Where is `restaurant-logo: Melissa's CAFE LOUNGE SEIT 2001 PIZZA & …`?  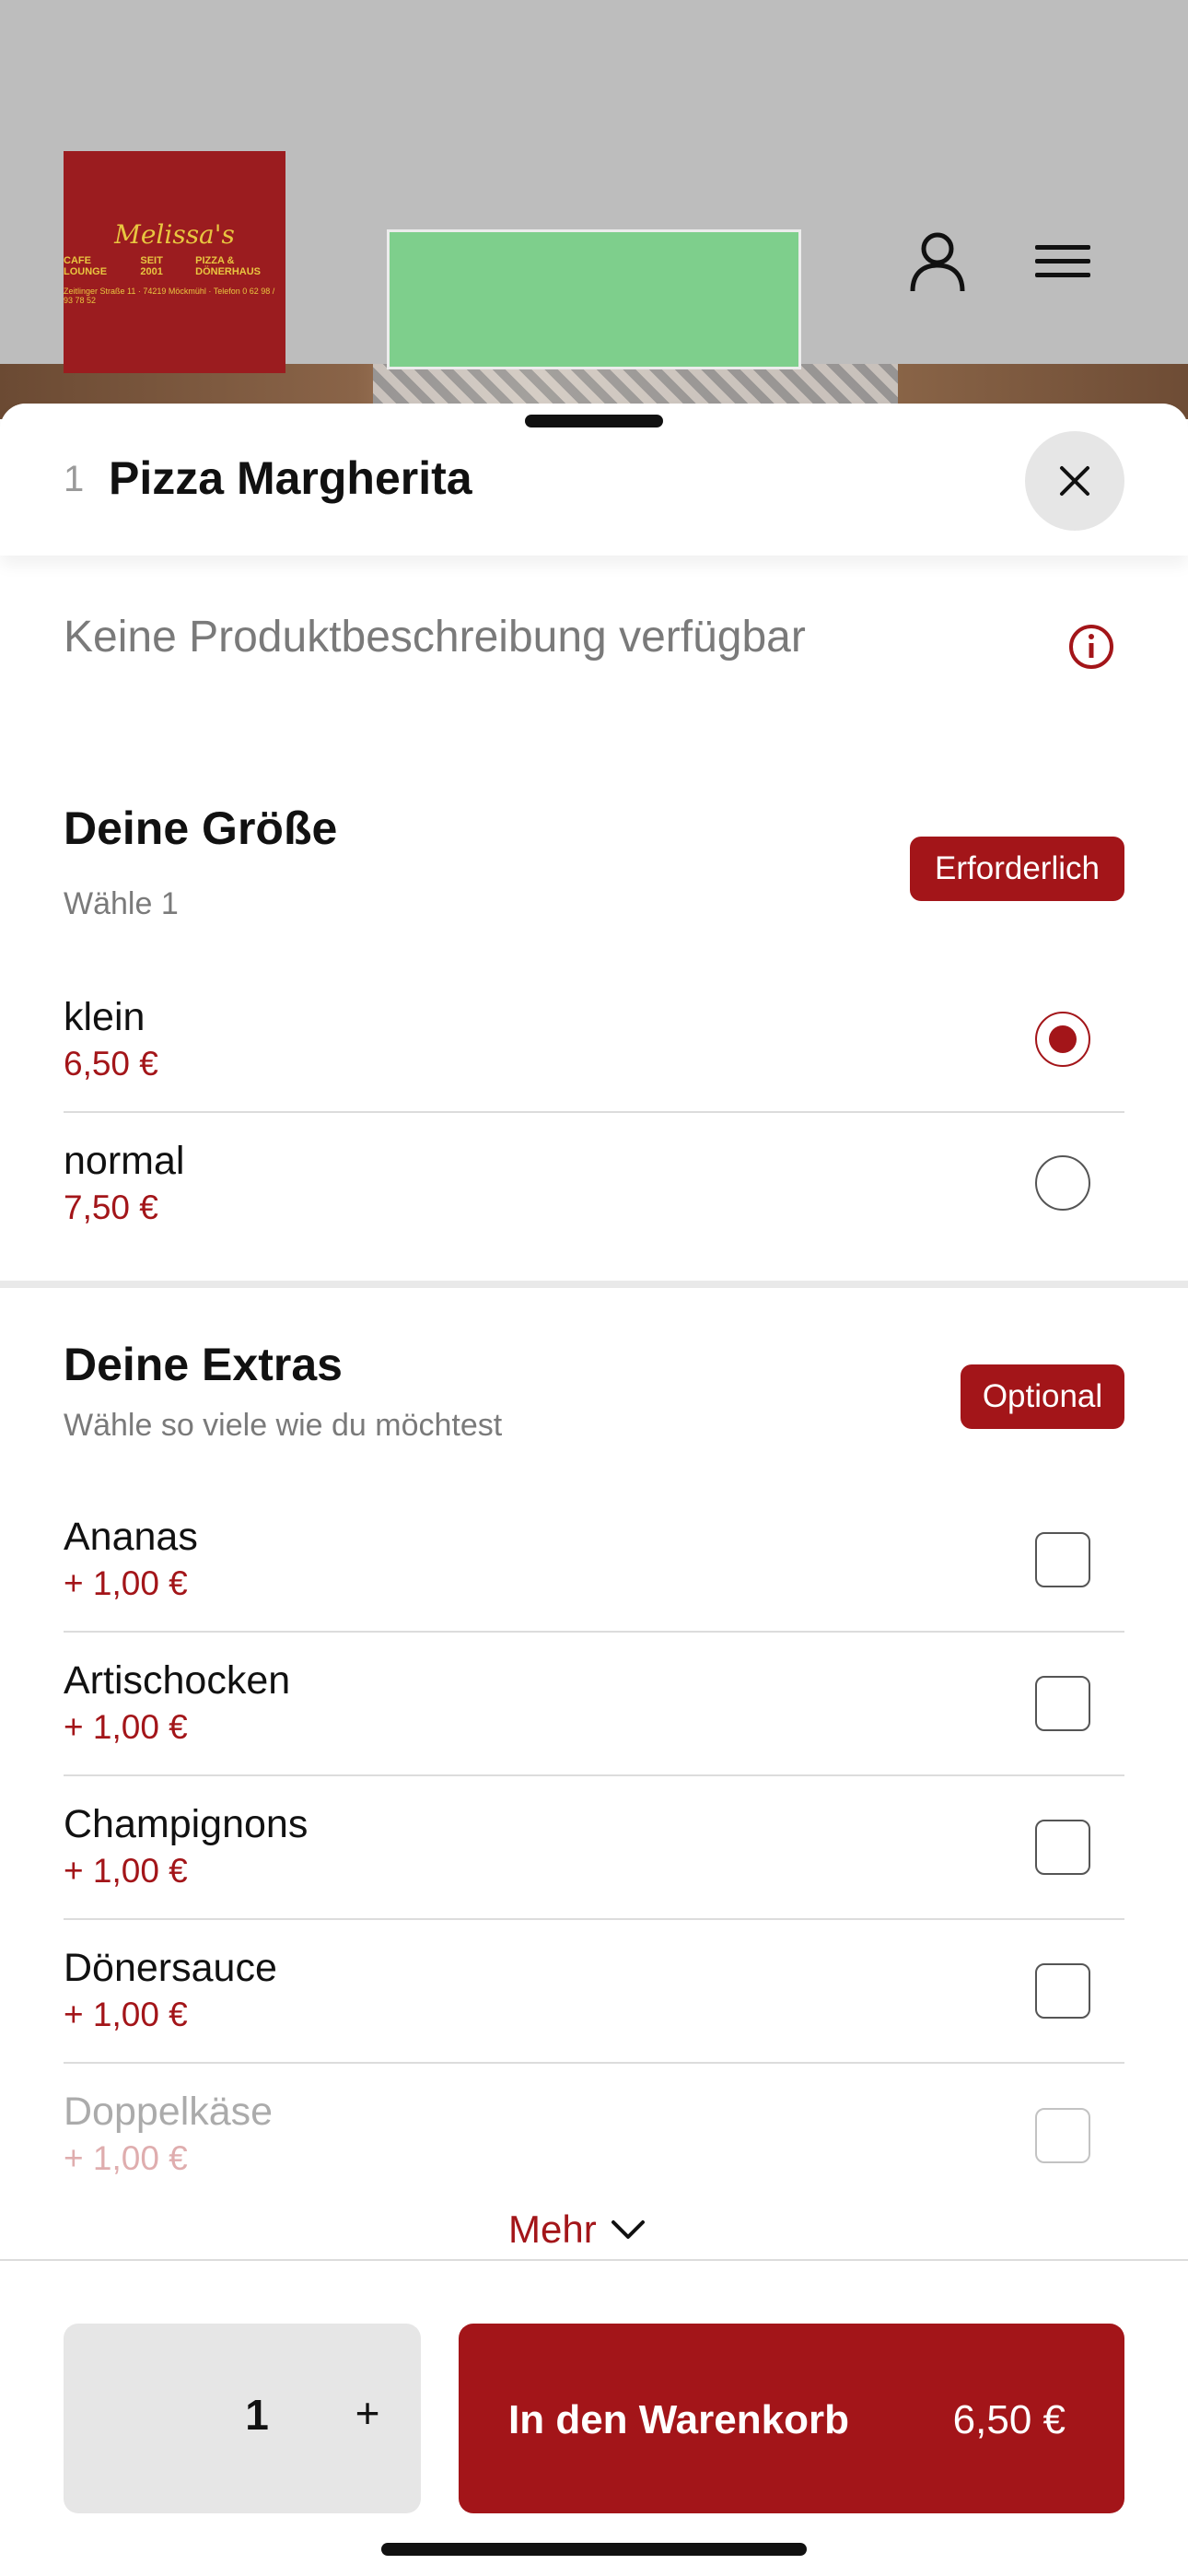
restaurant-logo: Melissa's CAFE LOUNGE SEIT 2001 PIZZA & … is located at coordinates (174, 262).